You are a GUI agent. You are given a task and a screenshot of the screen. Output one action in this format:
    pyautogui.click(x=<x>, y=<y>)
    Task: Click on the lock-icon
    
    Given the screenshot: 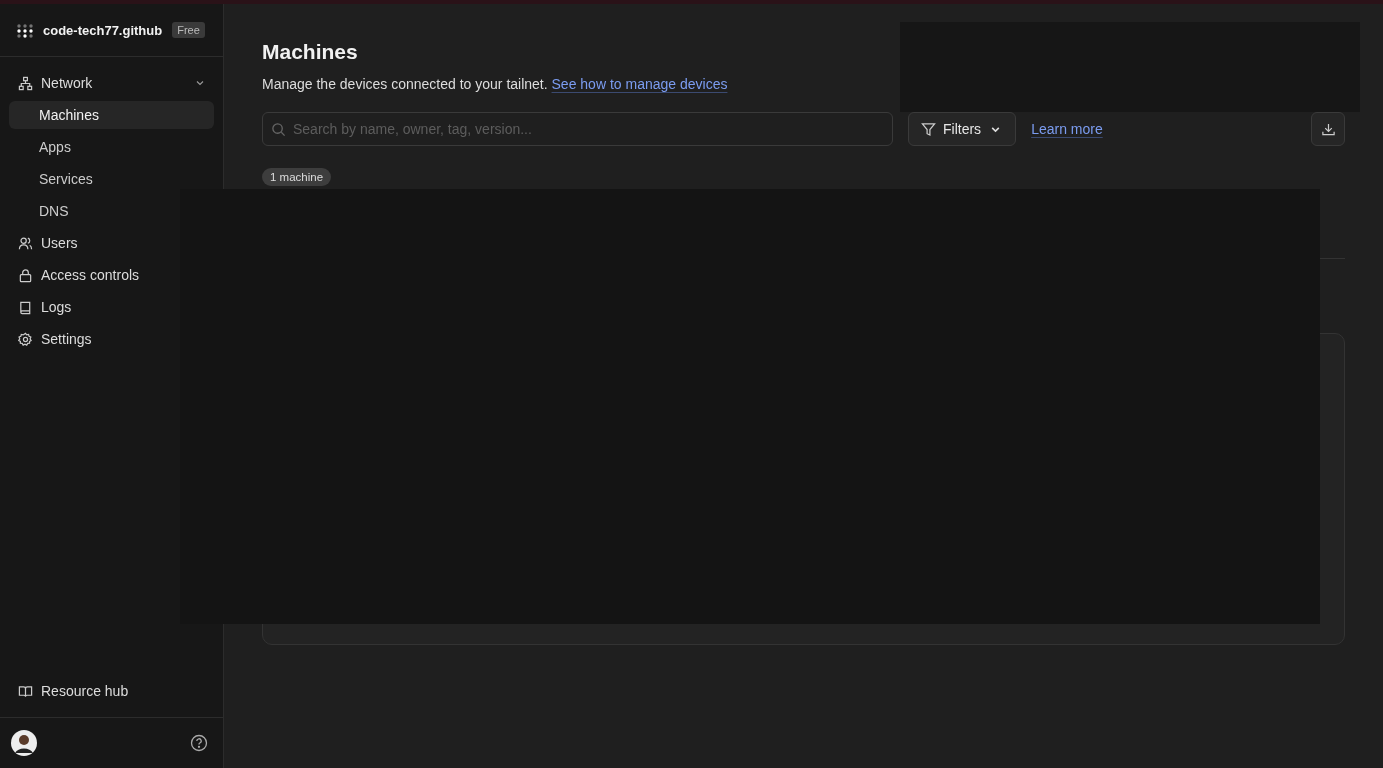 What is the action you would take?
    pyautogui.click(x=25, y=275)
    